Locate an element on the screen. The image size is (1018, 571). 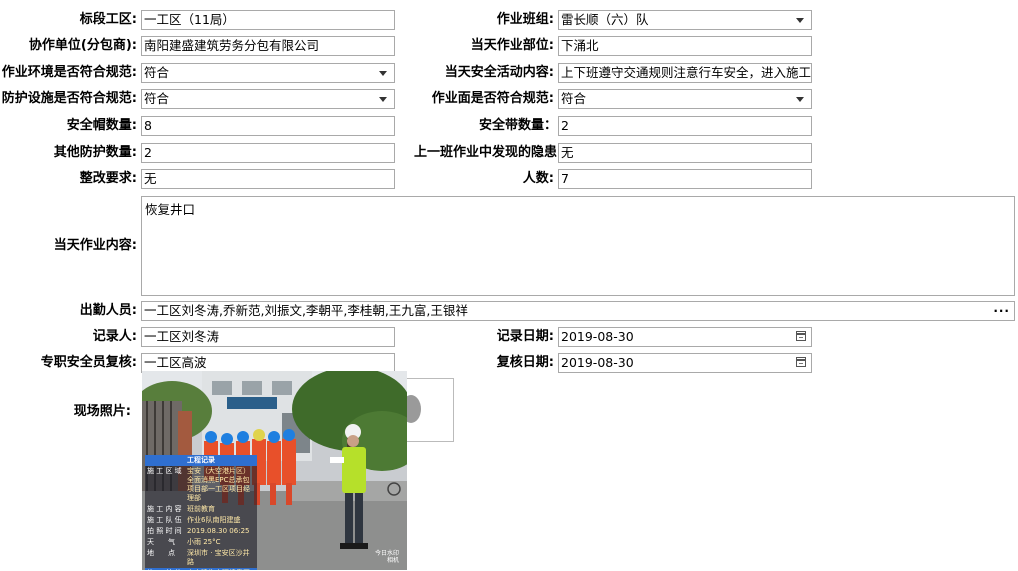
photo-card-row: 施 工 内 容班前教育 is located at coordinates (201, 509).